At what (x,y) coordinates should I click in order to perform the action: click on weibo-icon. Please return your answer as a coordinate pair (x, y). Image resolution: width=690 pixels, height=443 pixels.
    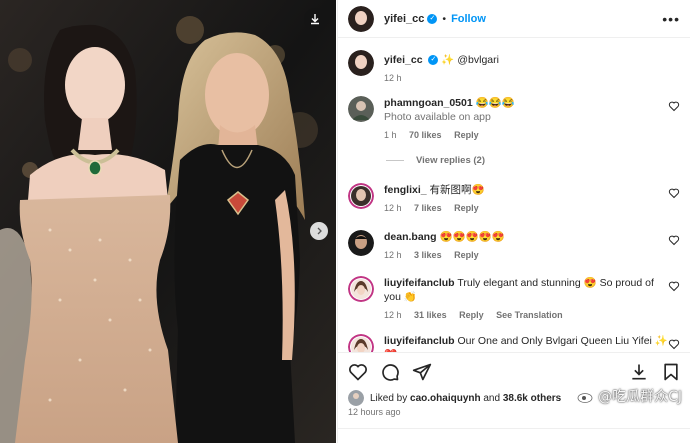
    Looking at the image, I should click on (585, 396).